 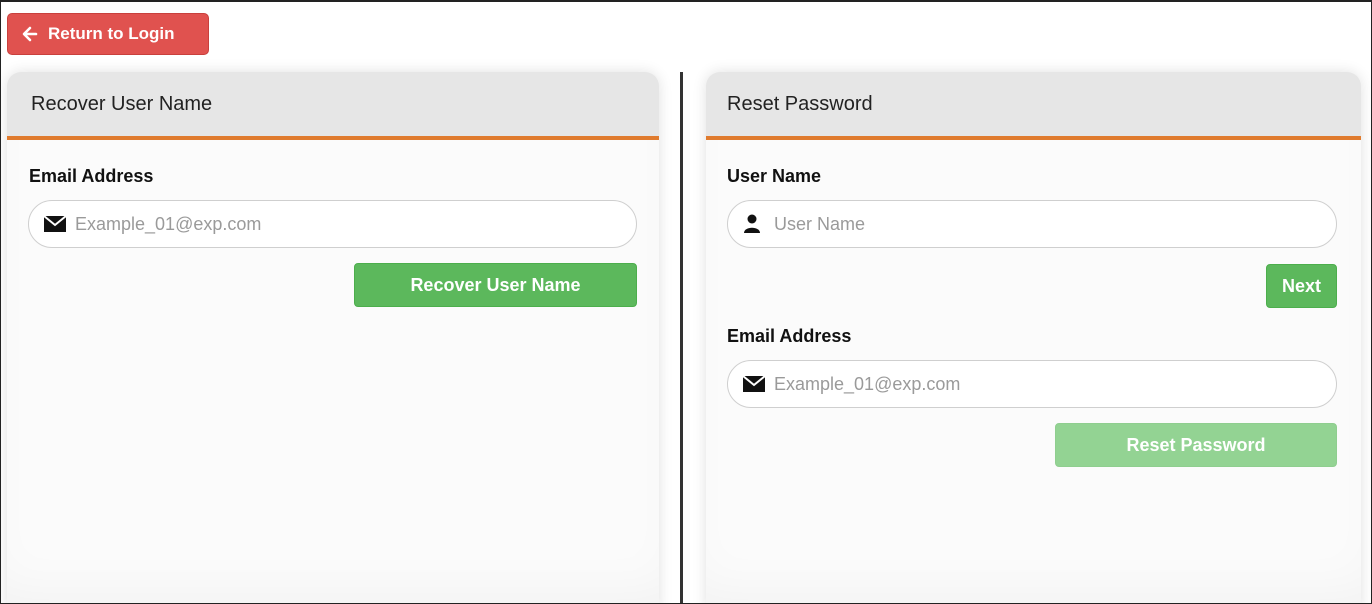 I want to click on return-to-login-label: Return to Login, so click(x=111, y=33).